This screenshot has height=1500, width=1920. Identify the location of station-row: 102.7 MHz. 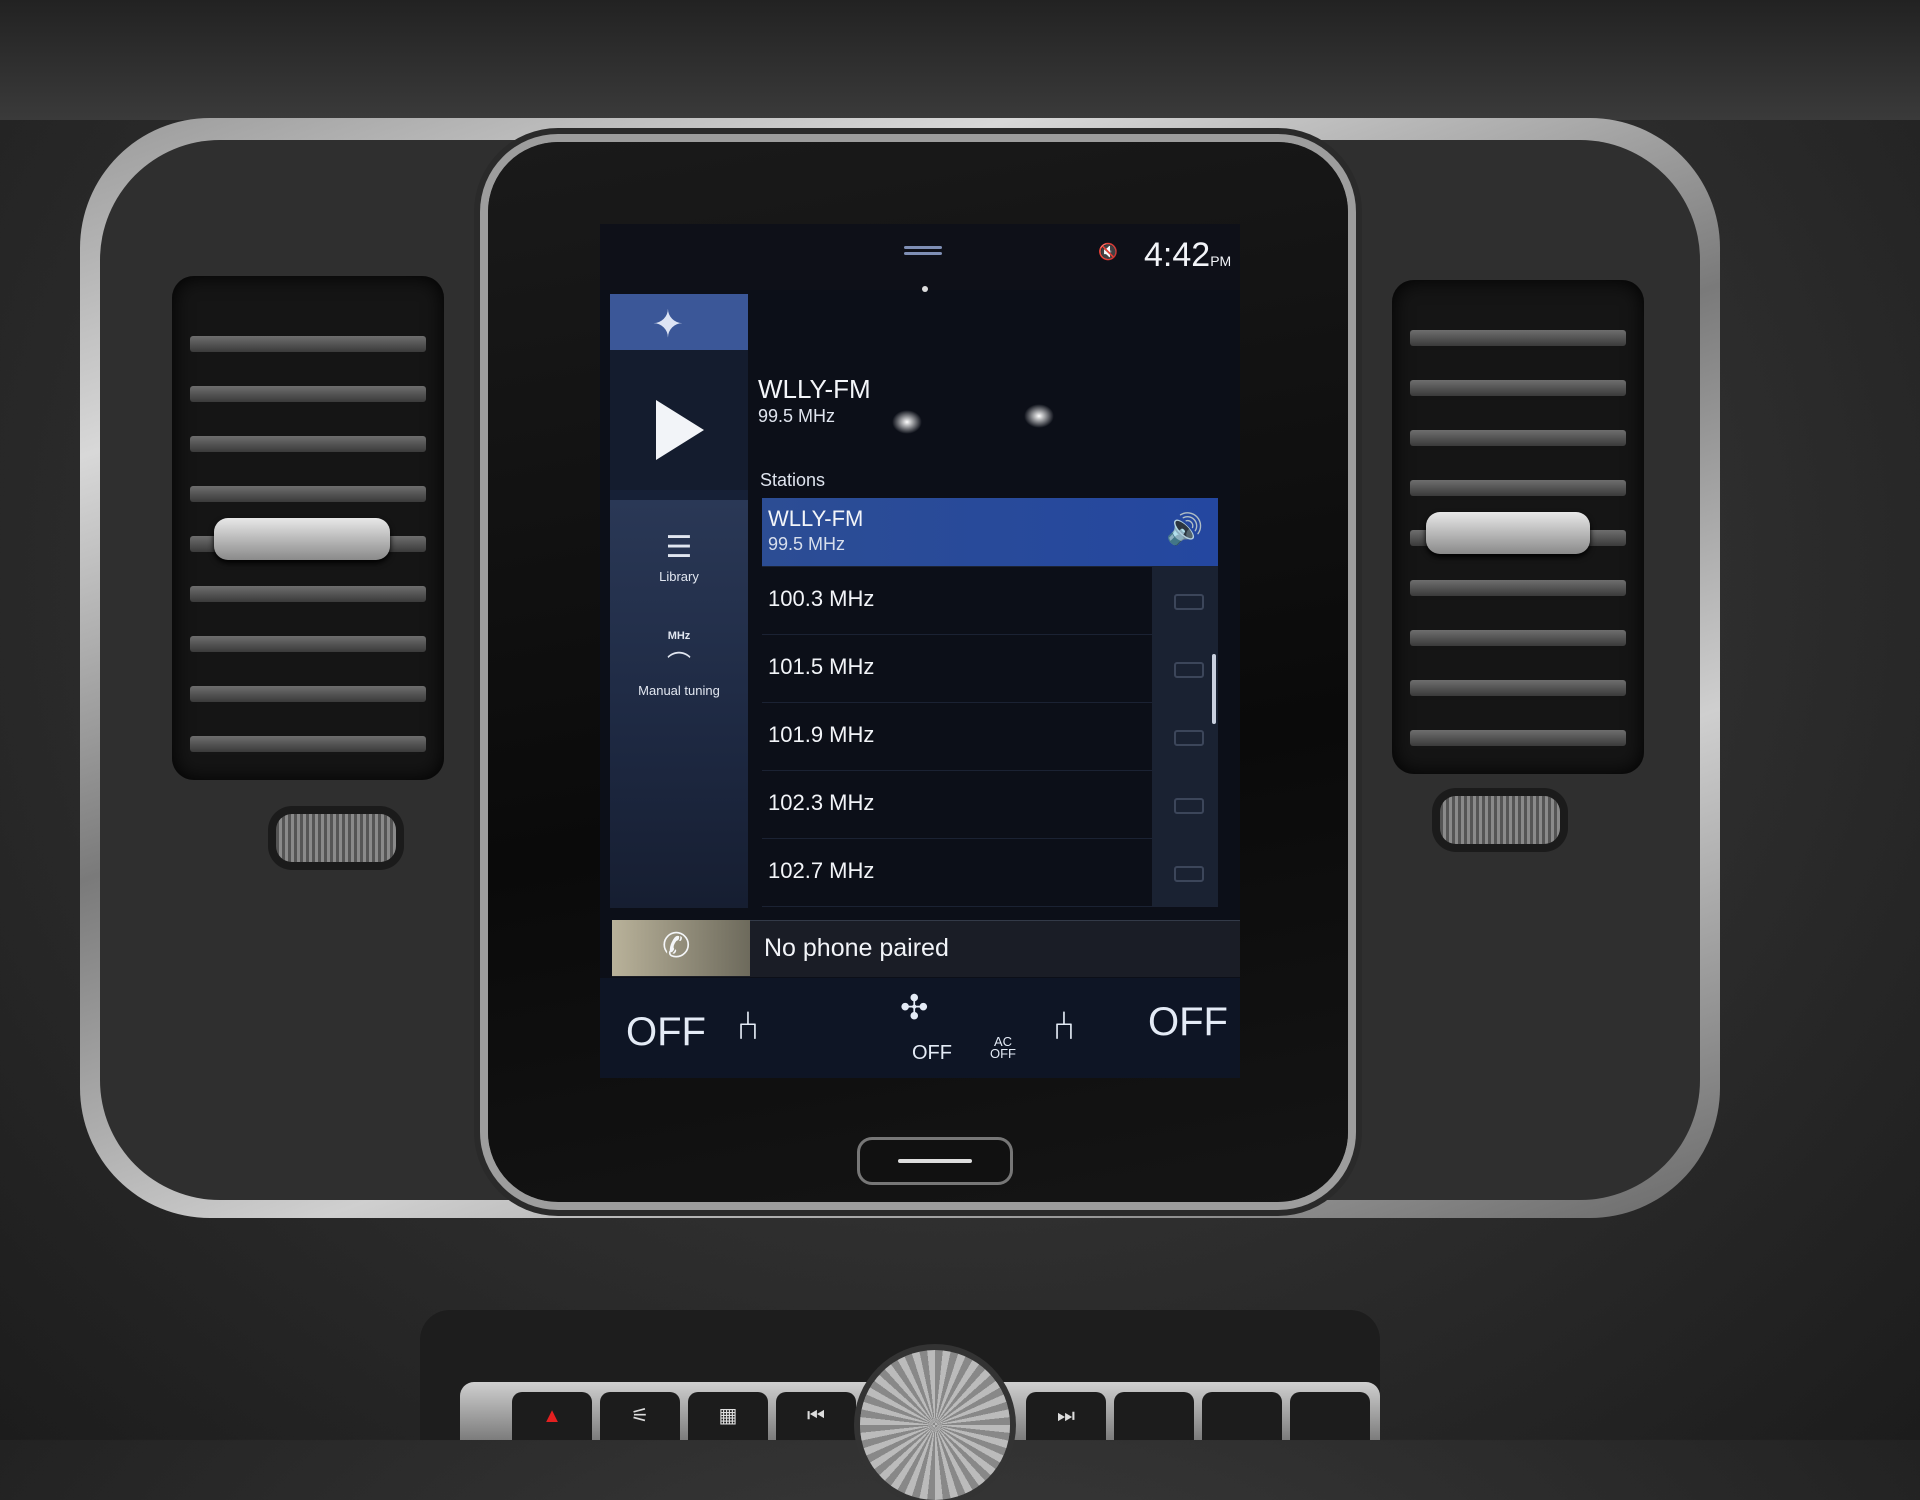
(990, 872).